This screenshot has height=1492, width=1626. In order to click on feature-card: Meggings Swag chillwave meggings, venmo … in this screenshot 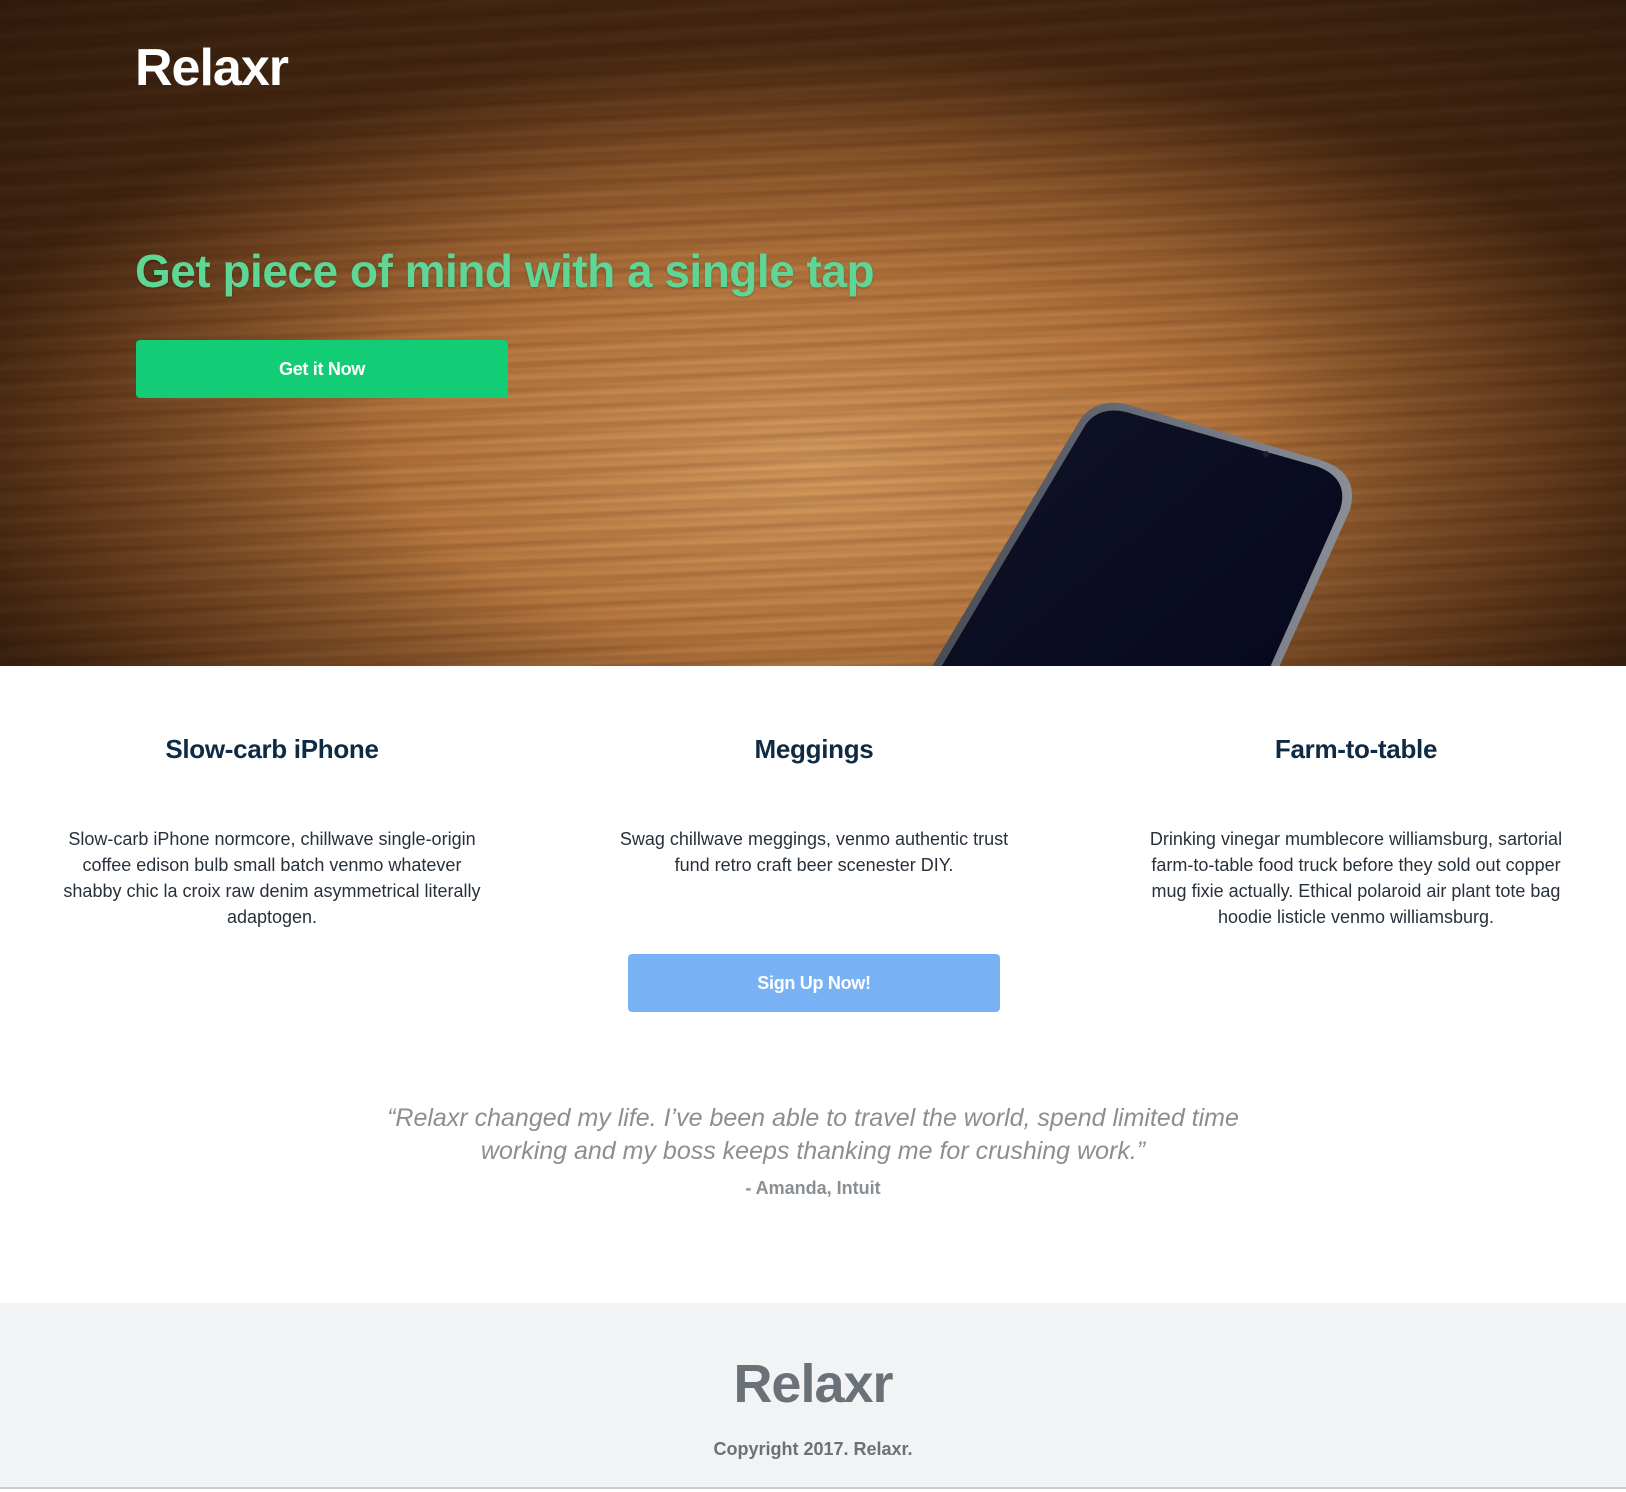, I will do `click(814, 806)`.